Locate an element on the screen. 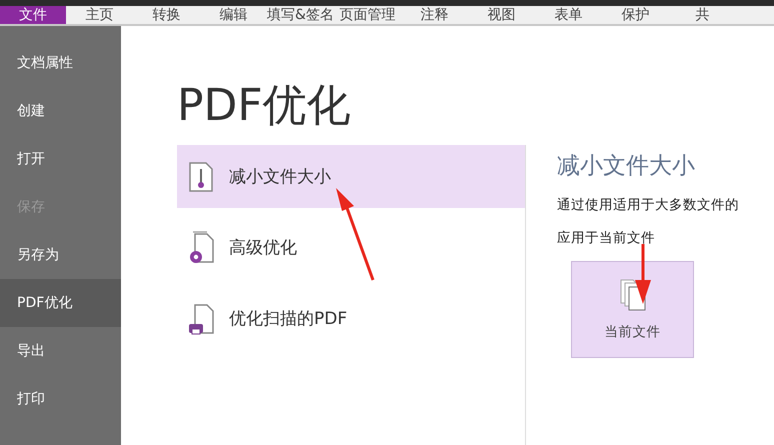  menu-tab: 视图 is located at coordinates (501, 15).